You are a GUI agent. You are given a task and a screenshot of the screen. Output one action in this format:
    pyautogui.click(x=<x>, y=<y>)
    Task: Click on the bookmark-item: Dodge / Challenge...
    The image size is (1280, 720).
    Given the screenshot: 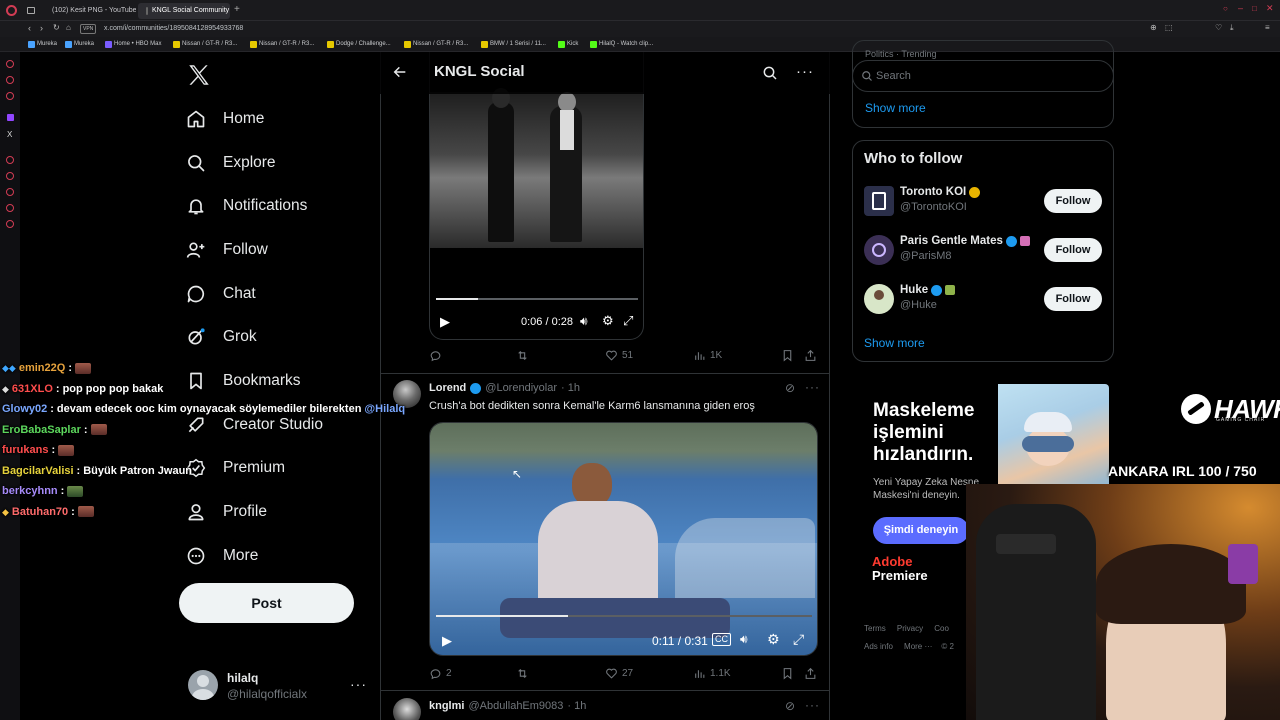 What is the action you would take?
    pyautogui.click(x=359, y=44)
    